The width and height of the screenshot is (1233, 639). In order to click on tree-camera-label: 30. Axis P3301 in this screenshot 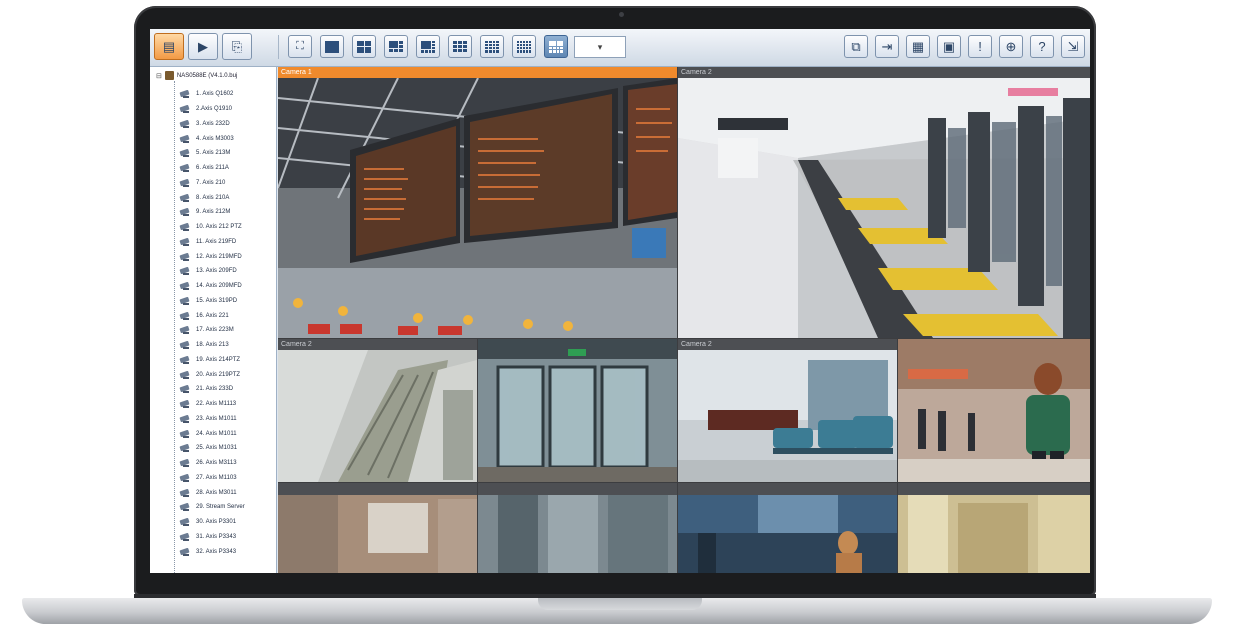, I will do `click(216, 522)`.